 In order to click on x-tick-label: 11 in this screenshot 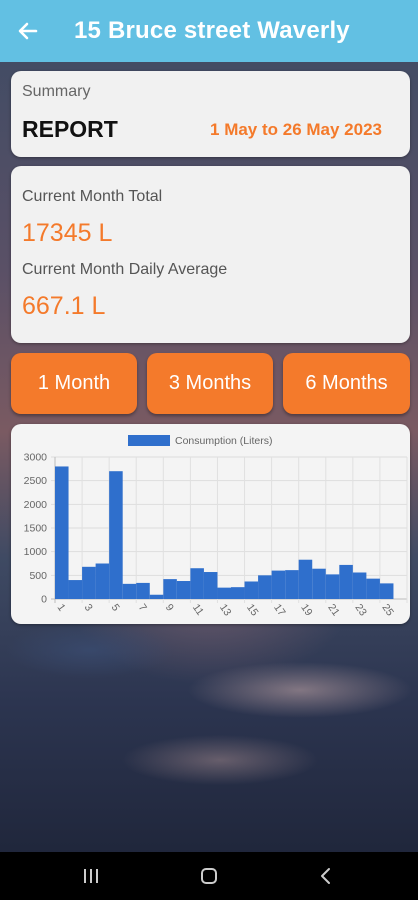, I will do `click(198, 610)`.